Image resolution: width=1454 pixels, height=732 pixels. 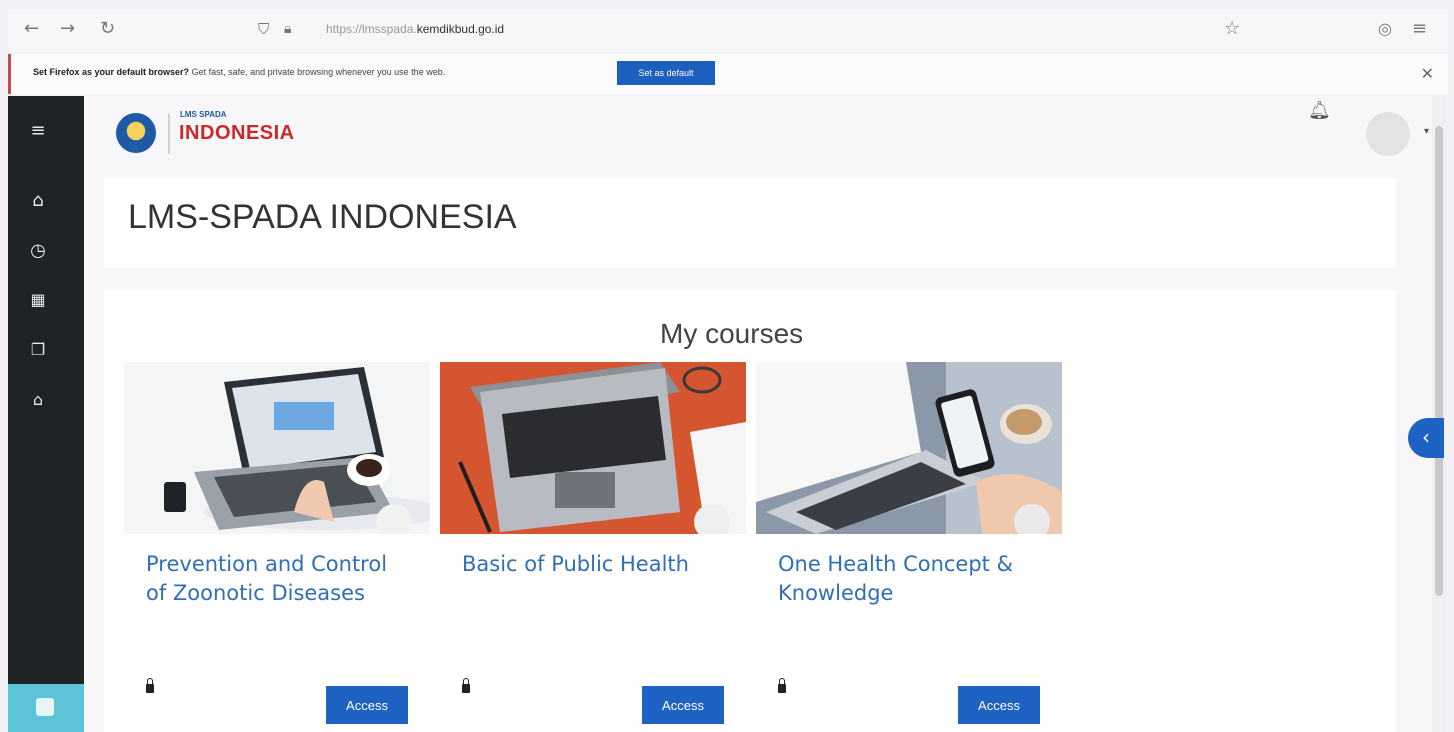 I want to click on notification-bold-text: Set Firefox as your default browser?, so click(x=111, y=72).